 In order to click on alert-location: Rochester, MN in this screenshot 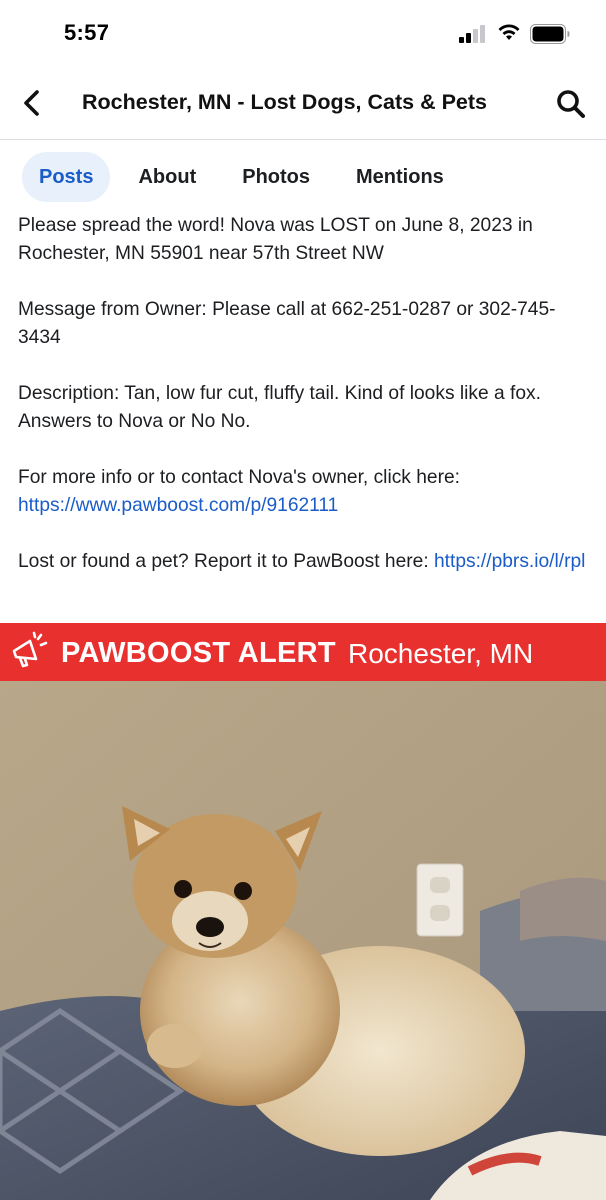, I will do `click(441, 653)`.